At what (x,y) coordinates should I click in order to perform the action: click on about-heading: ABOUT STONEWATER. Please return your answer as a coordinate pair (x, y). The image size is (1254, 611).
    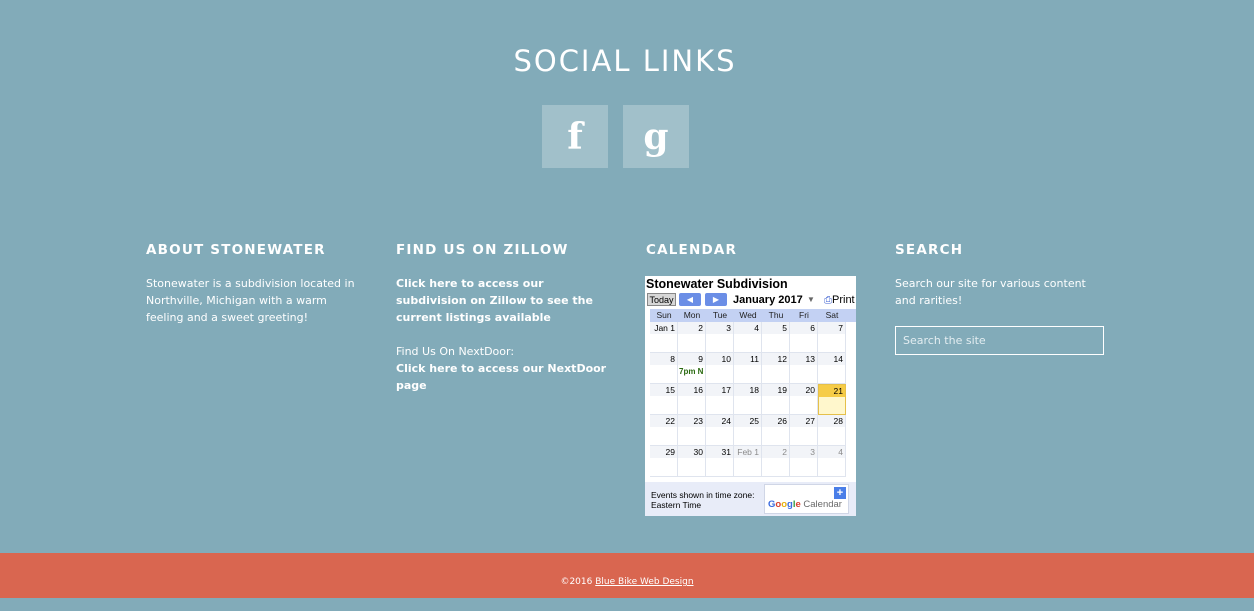
    Looking at the image, I should click on (236, 250).